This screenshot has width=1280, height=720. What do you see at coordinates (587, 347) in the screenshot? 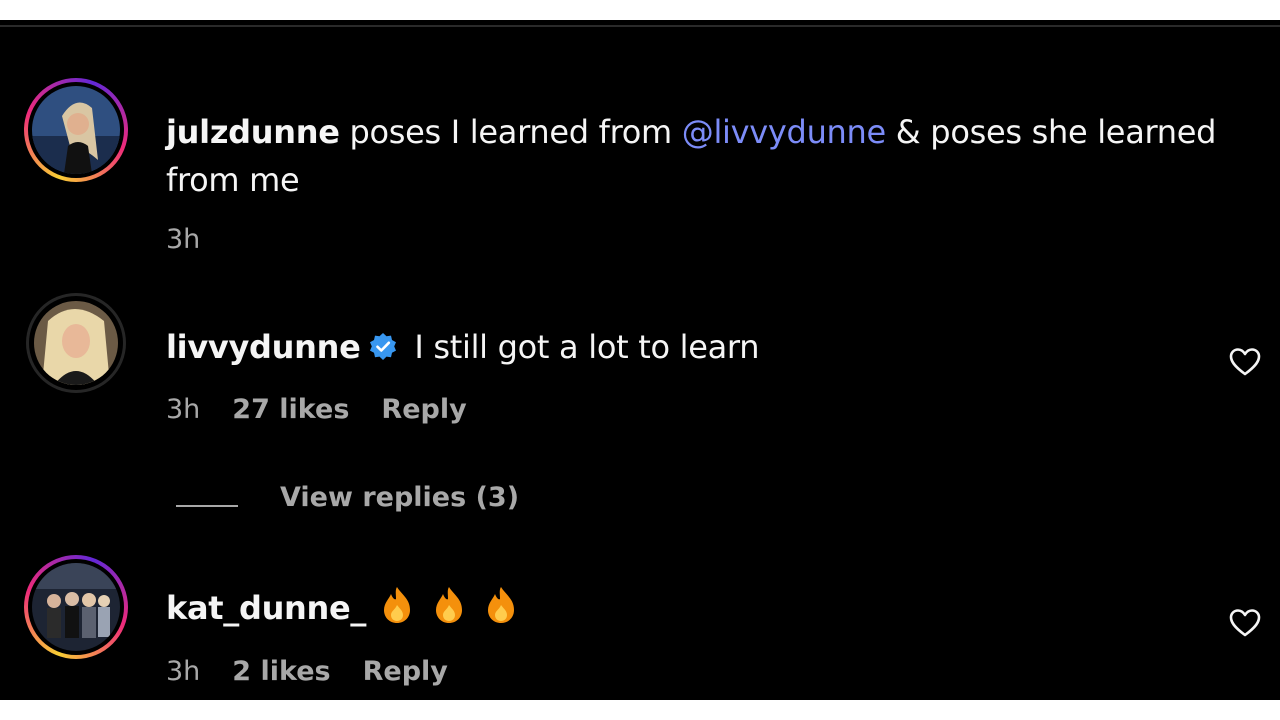
I see `comment-body: I still got a lot to learn` at bounding box center [587, 347].